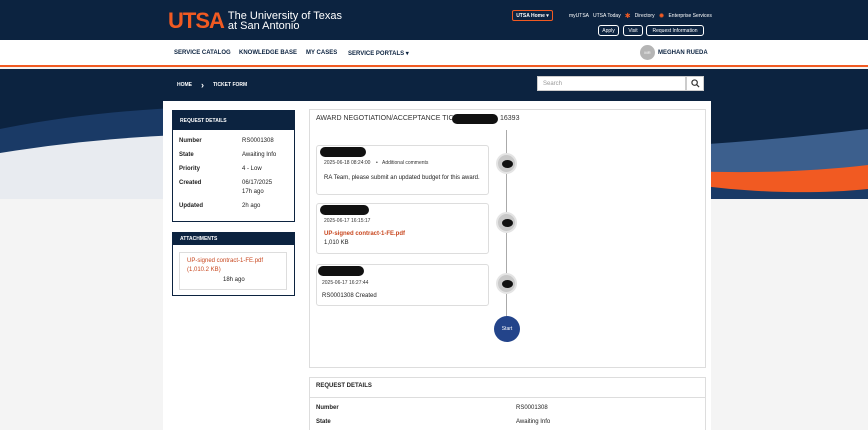  What do you see at coordinates (186, 155) in the screenshot?
I see `state-label: State` at bounding box center [186, 155].